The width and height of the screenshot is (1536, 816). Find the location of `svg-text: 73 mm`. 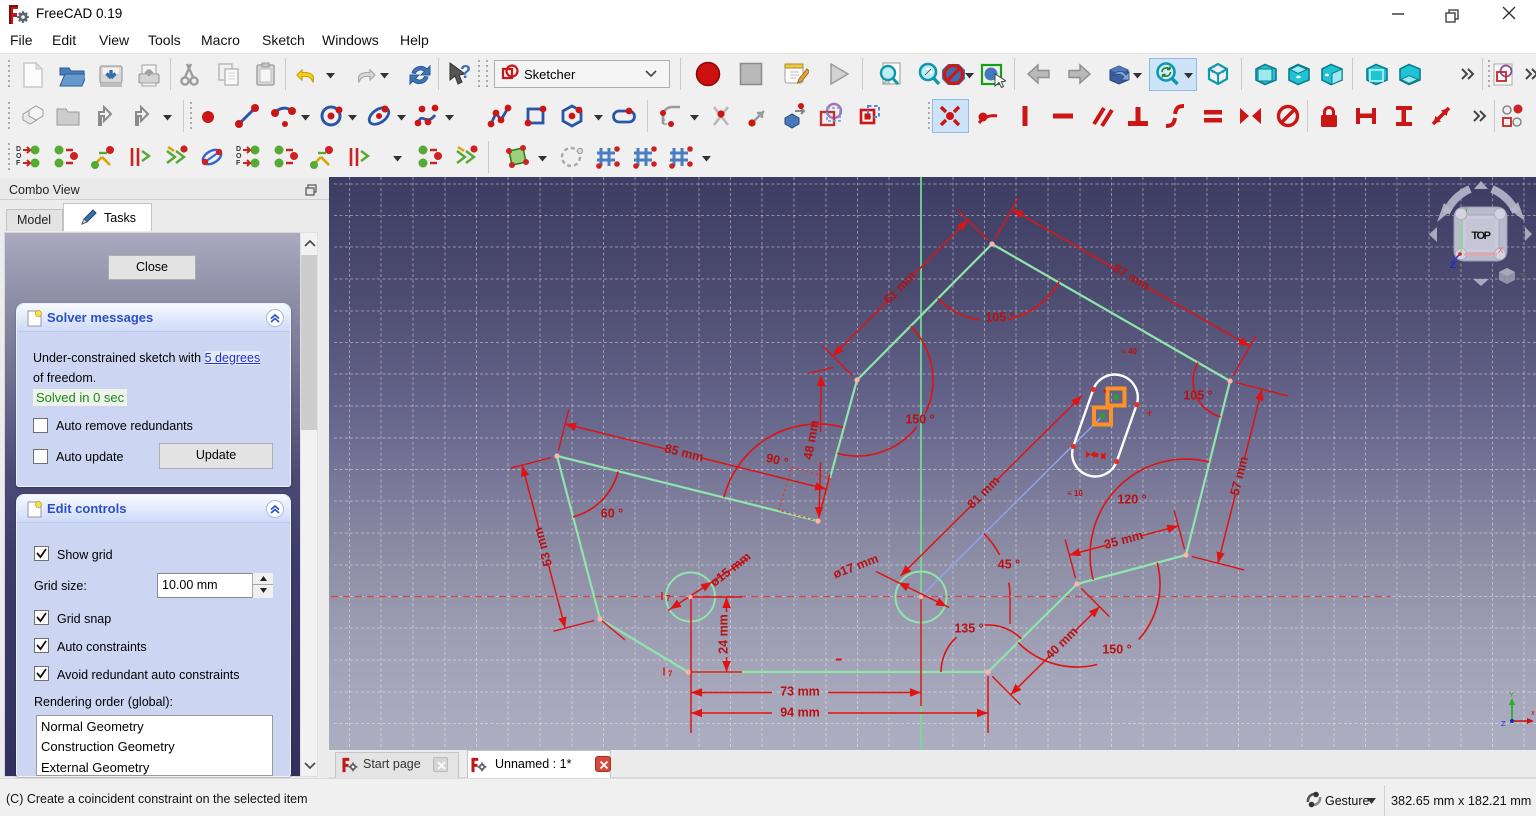

svg-text: 73 mm is located at coordinates (800, 691).